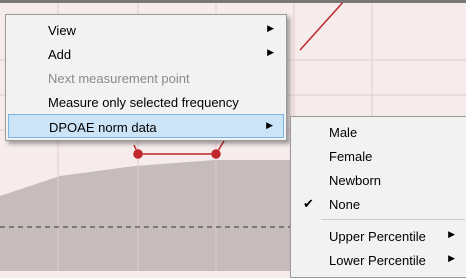 The height and width of the screenshot is (278, 466). Describe the element at coordinates (233, 1) in the screenshot. I see `top-bar` at that location.